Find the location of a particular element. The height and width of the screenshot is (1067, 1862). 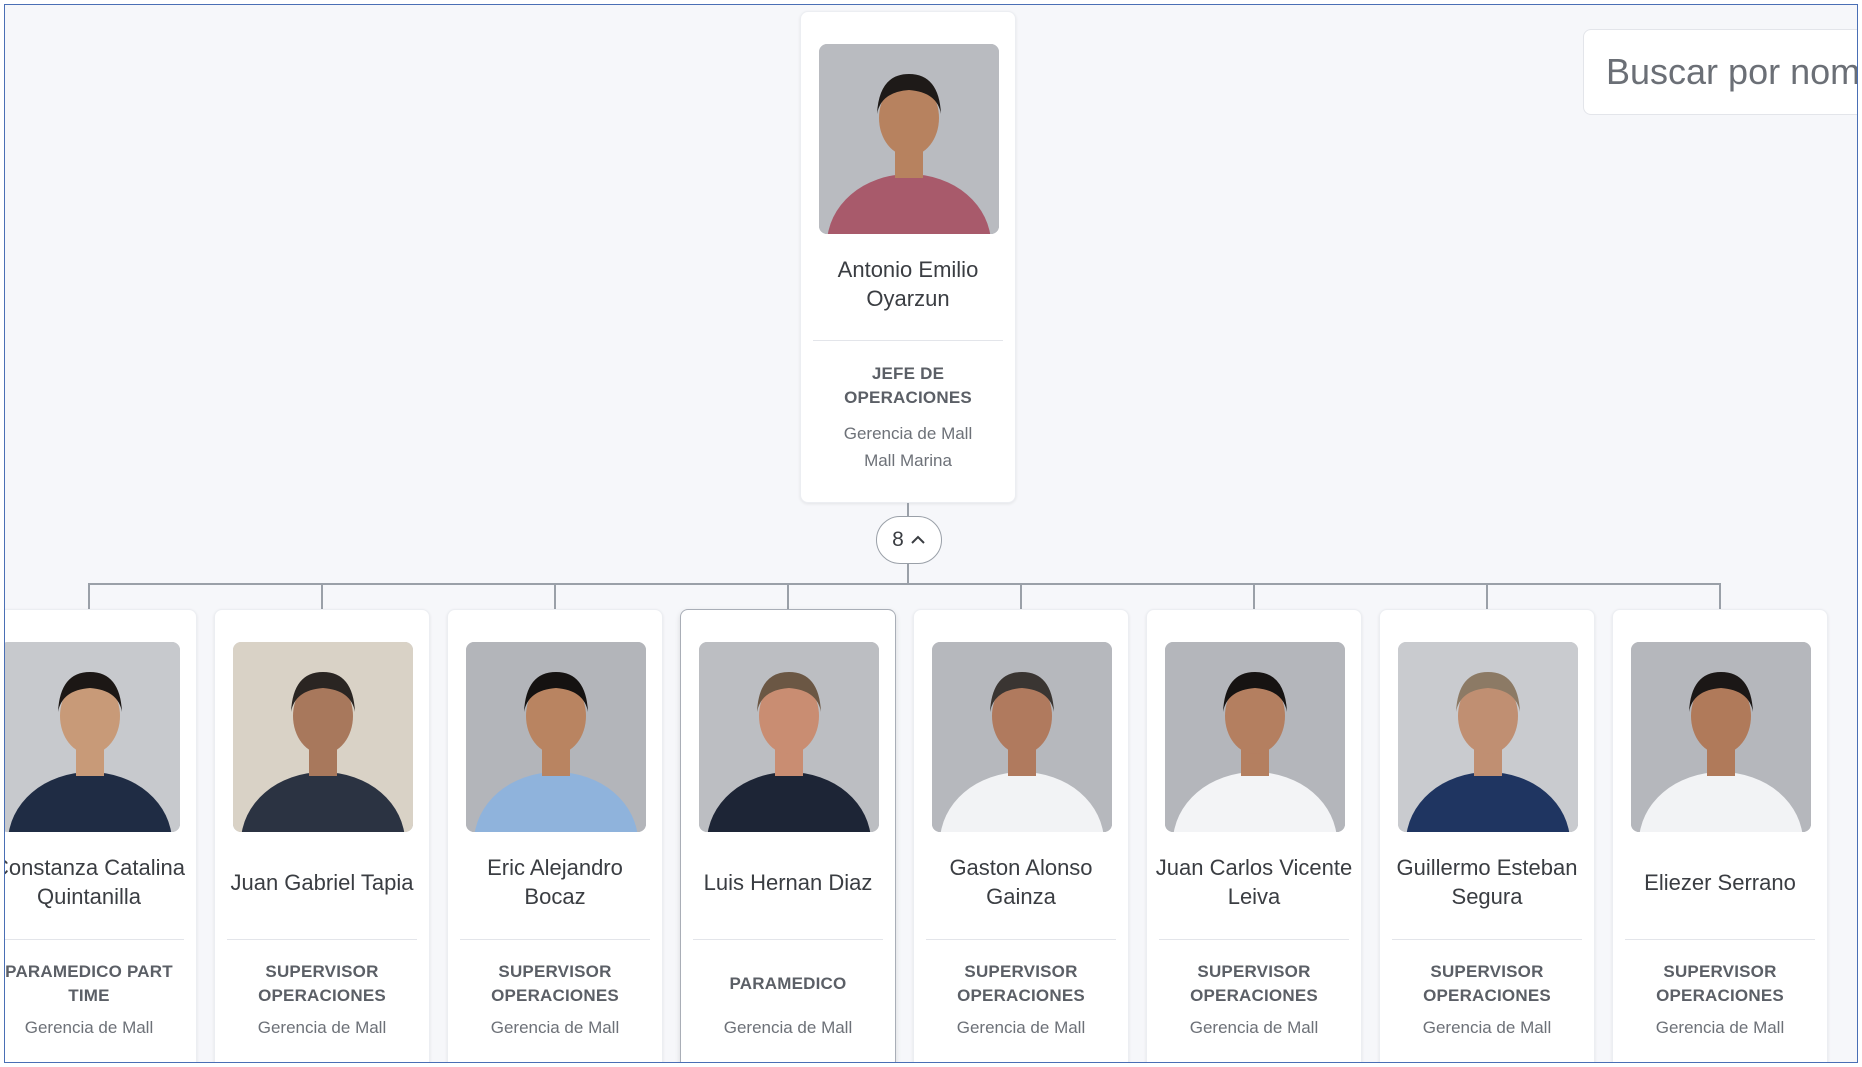

employee-role: PARAMEDICO PART TIME is located at coordinates (89, 983).